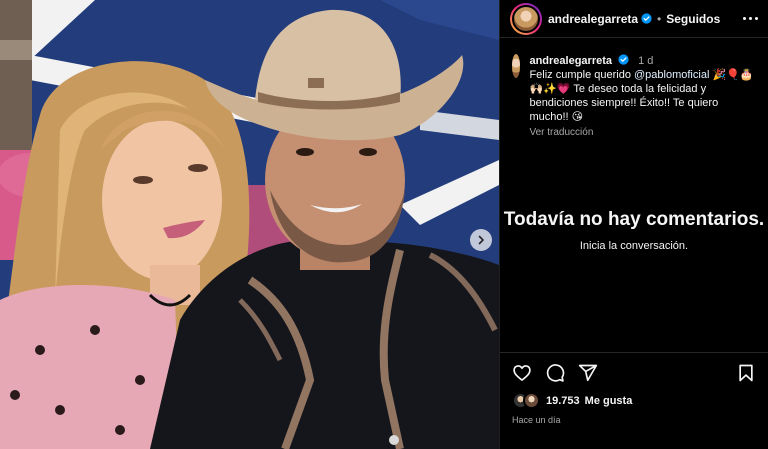 Image resolution: width=768 pixels, height=449 pixels. I want to click on author-username: andrealegarreta, so click(593, 19).